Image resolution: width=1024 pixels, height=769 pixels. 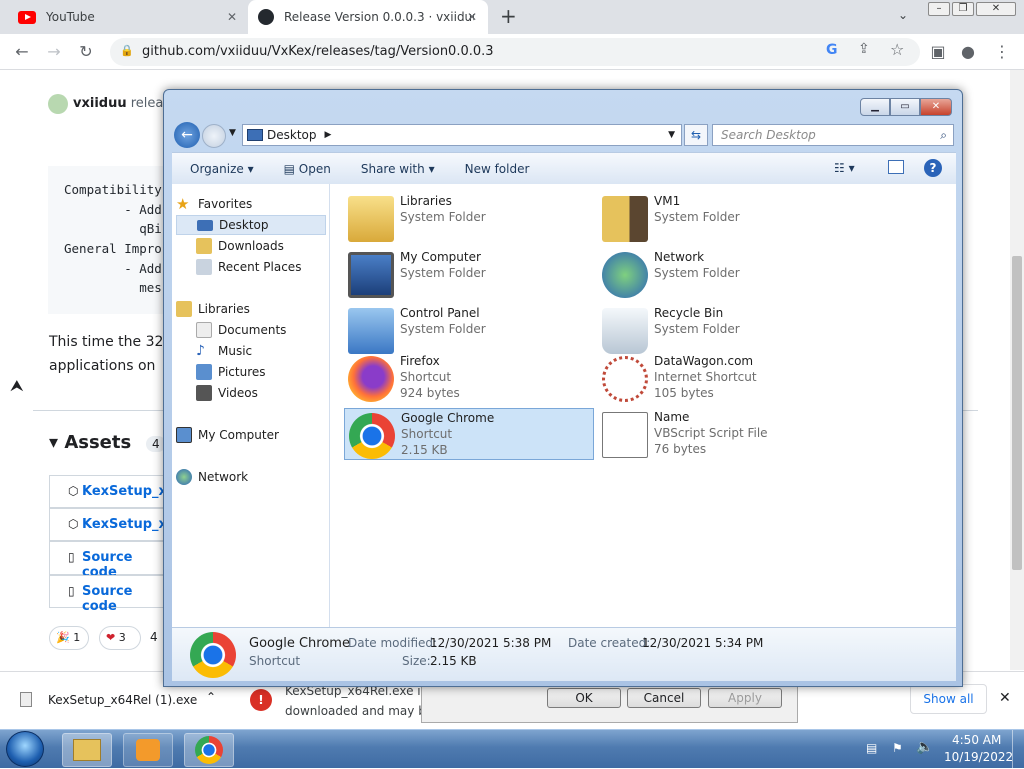 I want to click on menu-icon: ⋮, so click(x=1002, y=52).